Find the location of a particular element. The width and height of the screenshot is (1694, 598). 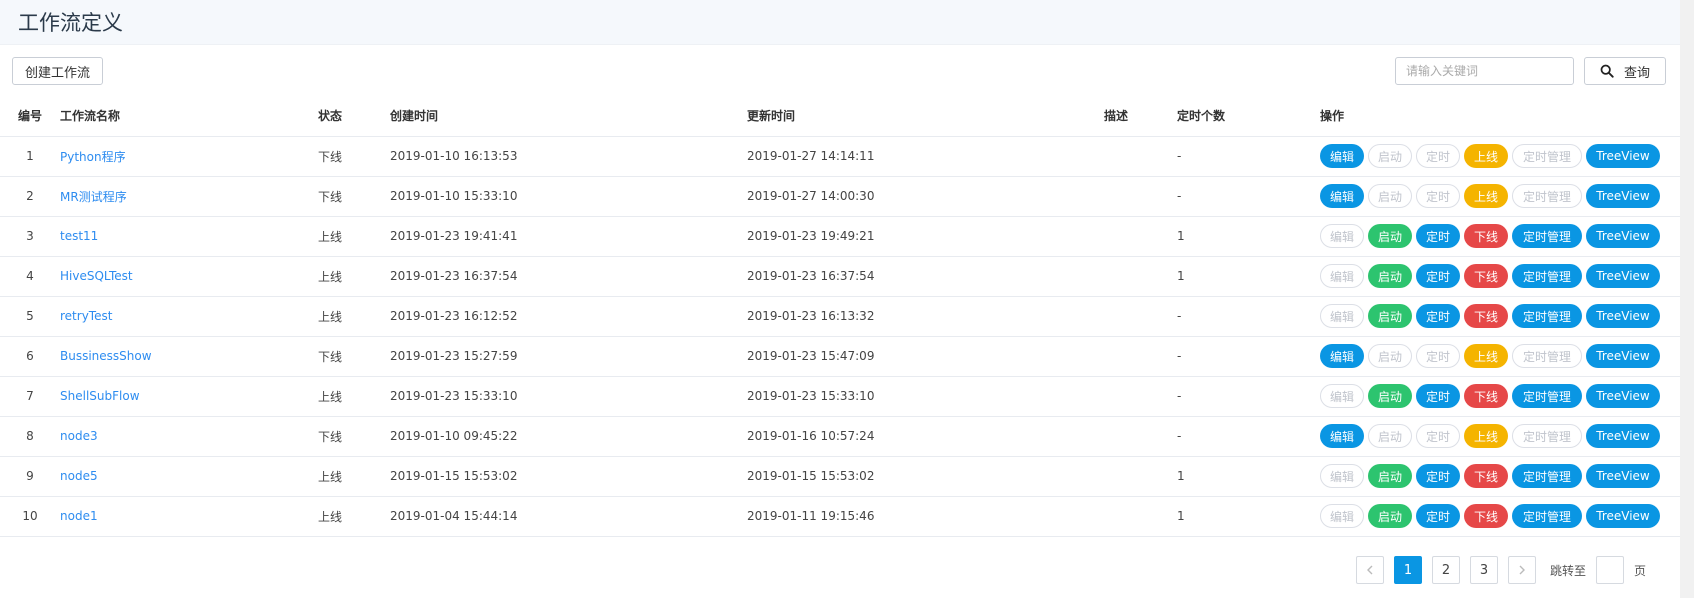

workflow-name-link: node1 is located at coordinates (79, 516).